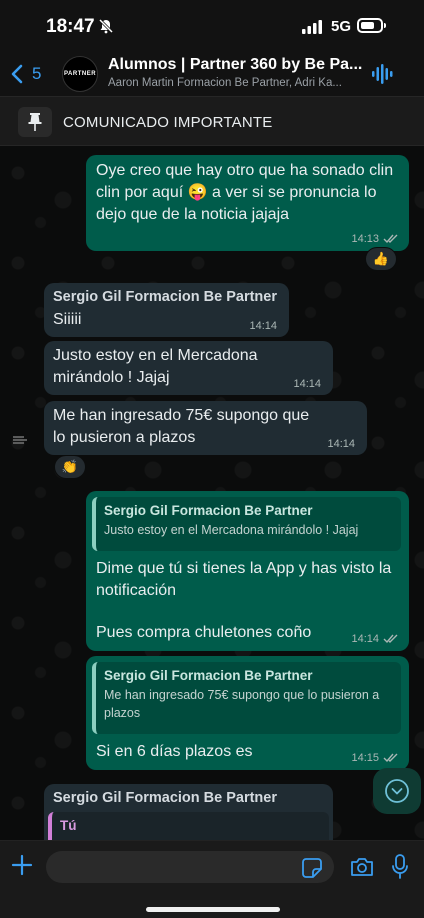 The image size is (424, 918). I want to click on reaction-badge: 👏, so click(70, 467).